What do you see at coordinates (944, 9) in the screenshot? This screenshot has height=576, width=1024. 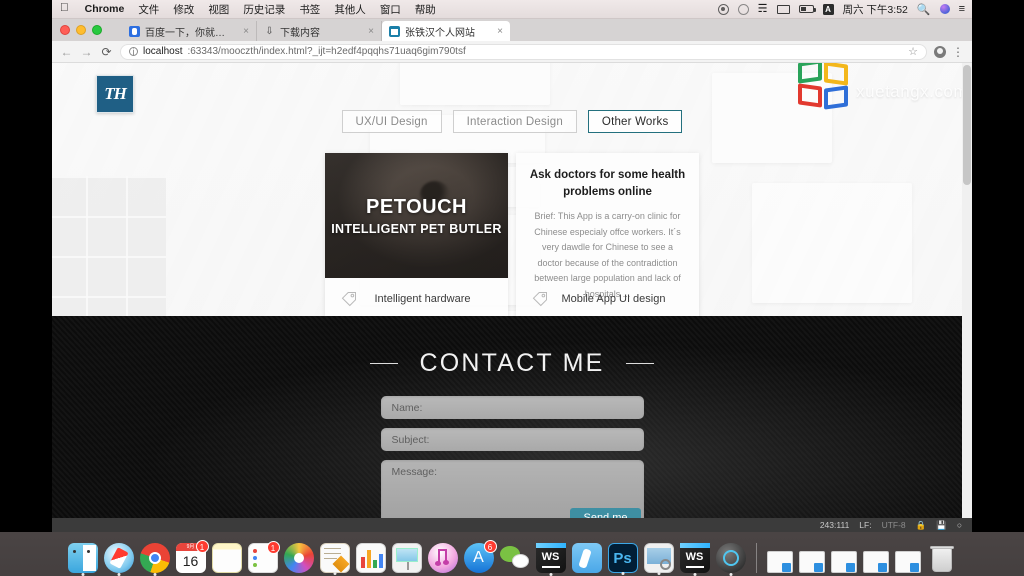 I see `siri-icon` at bounding box center [944, 9].